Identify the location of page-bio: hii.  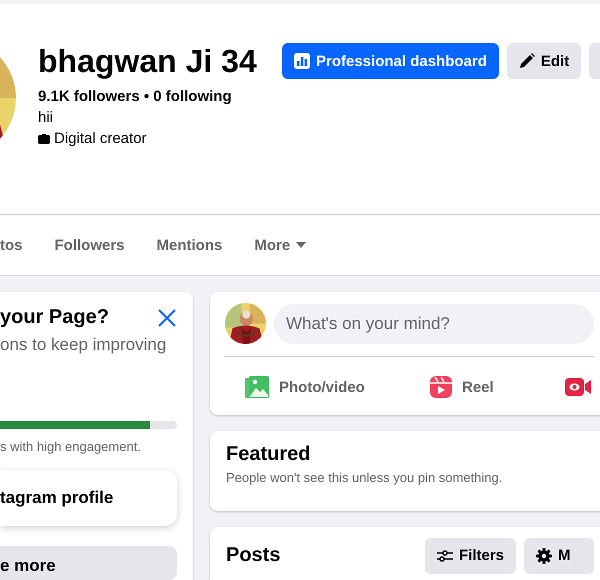
(46, 117).